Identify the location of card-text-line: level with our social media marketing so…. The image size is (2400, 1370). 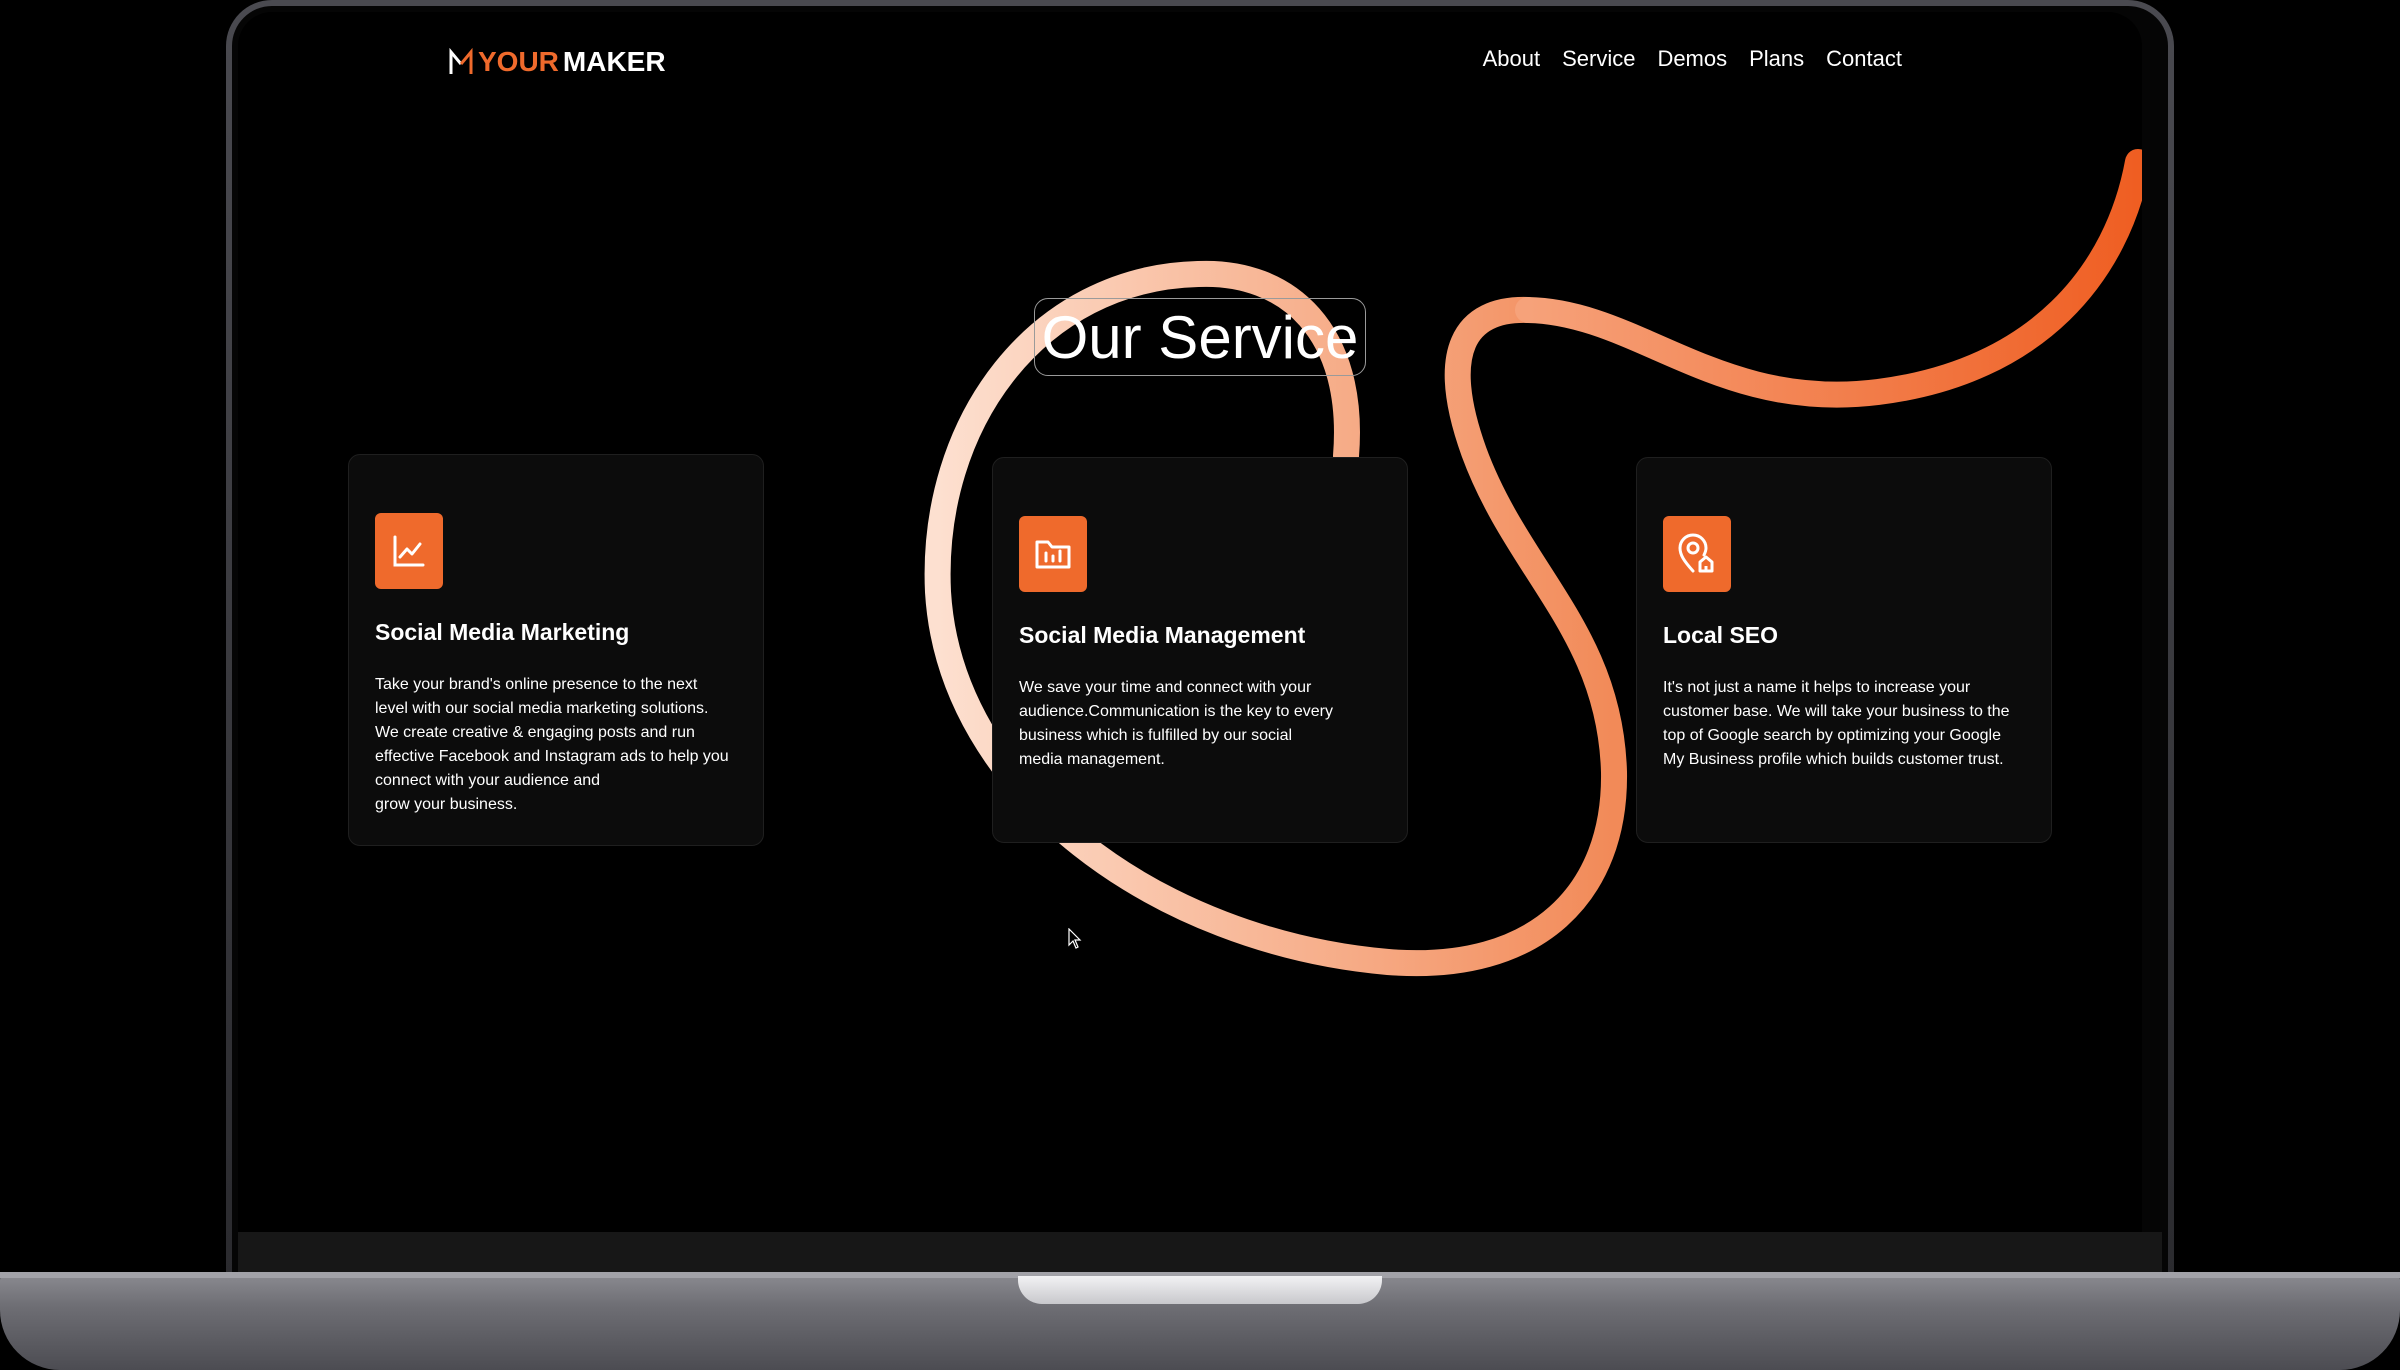
(542, 708).